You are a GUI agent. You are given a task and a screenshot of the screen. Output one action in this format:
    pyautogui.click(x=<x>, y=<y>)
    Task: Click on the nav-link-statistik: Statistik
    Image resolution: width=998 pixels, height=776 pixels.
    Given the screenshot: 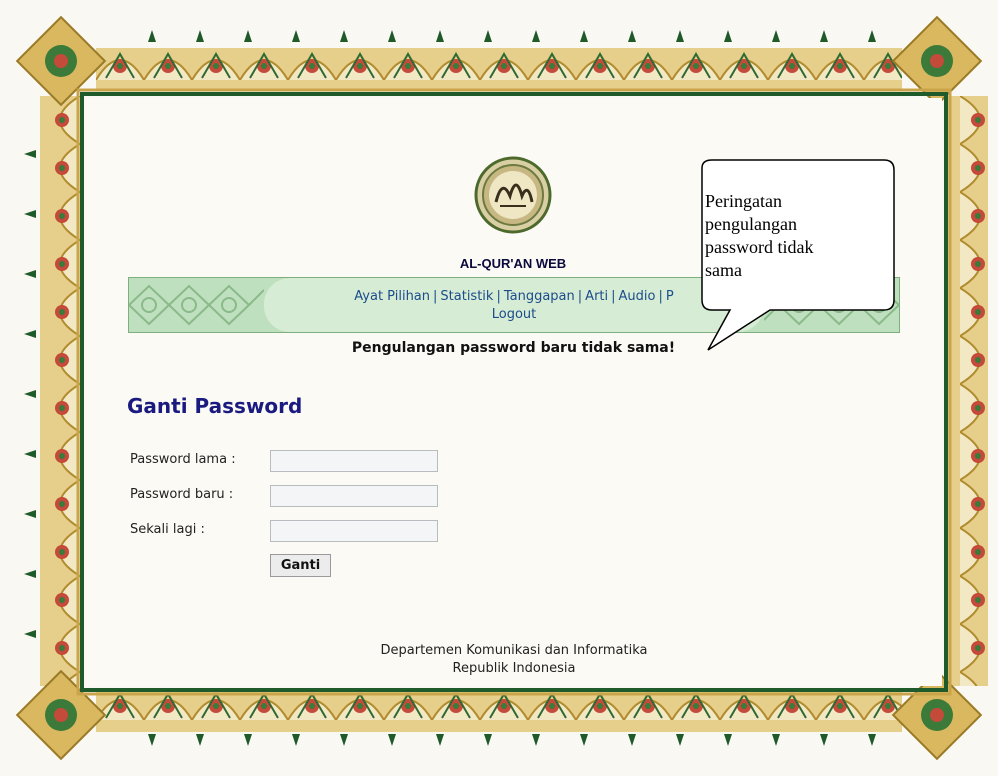 What is the action you would take?
    pyautogui.click(x=466, y=296)
    